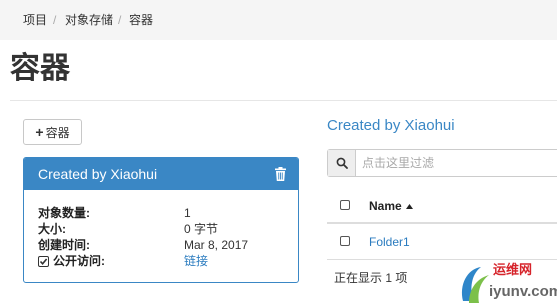  I want to click on title-divider, so click(283, 100).